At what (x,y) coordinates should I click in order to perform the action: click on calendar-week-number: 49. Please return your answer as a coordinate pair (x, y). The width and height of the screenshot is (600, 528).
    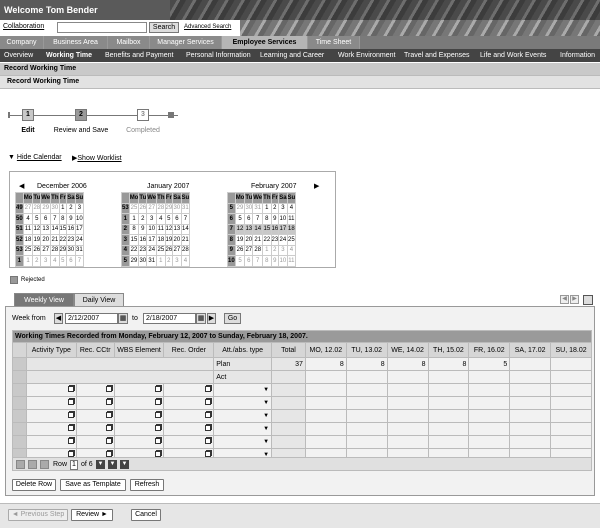
    Looking at the image, I should click on (19, 208).